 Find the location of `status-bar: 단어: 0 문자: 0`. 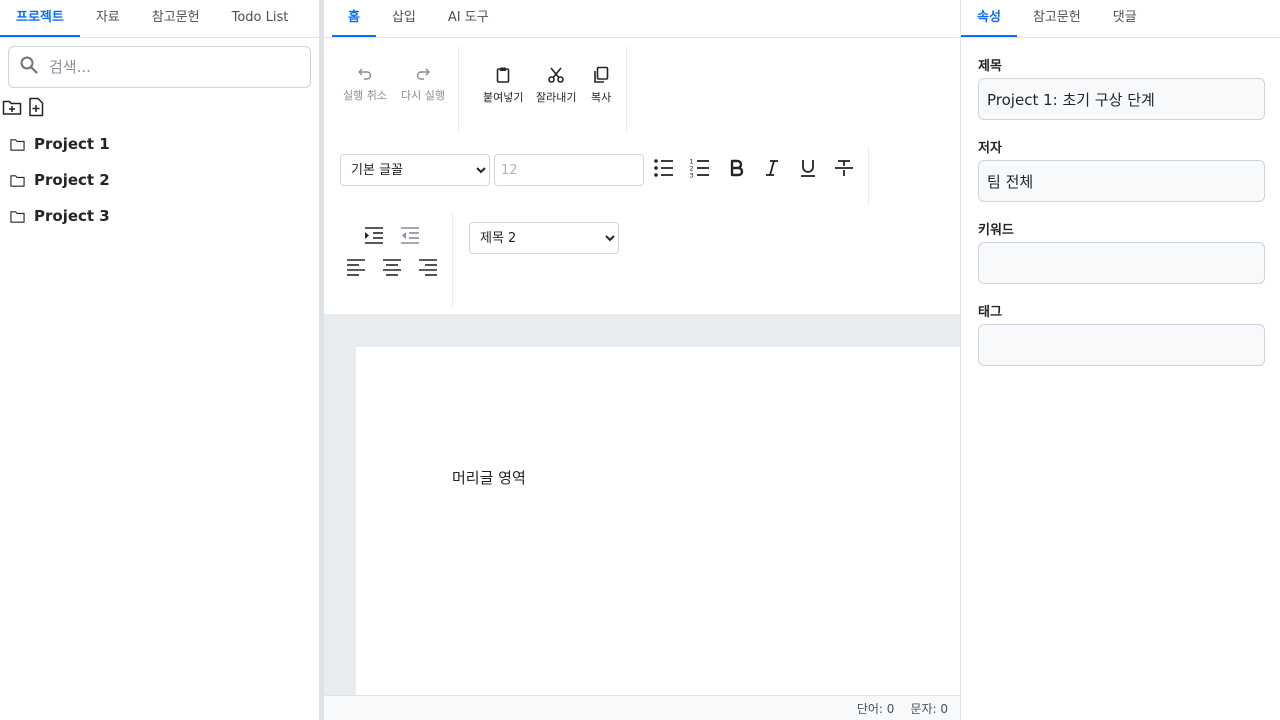

status-bar: 단어: 0 문자: 0 is located at coordinates (642, 707).